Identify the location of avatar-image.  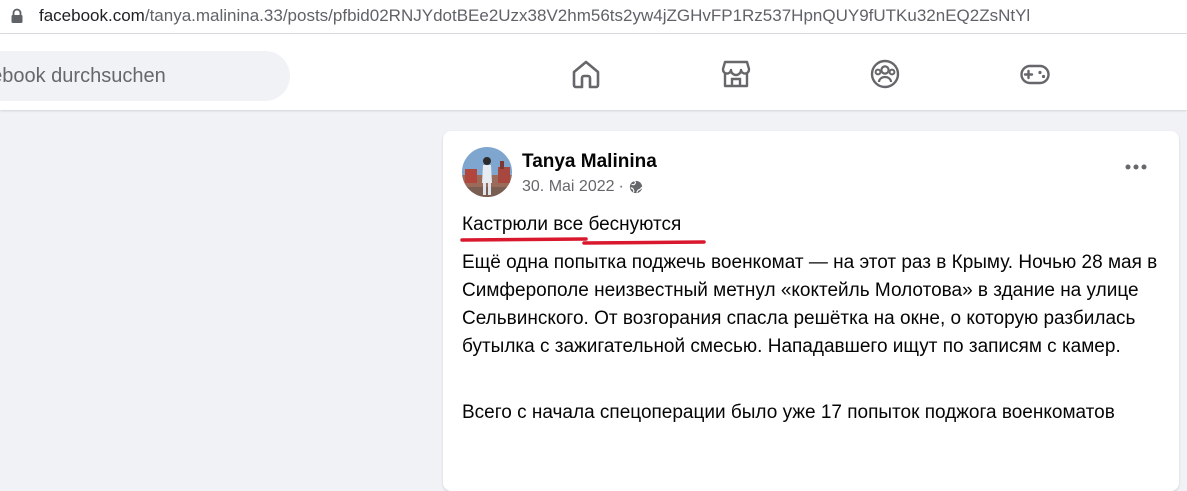
(487, 172).